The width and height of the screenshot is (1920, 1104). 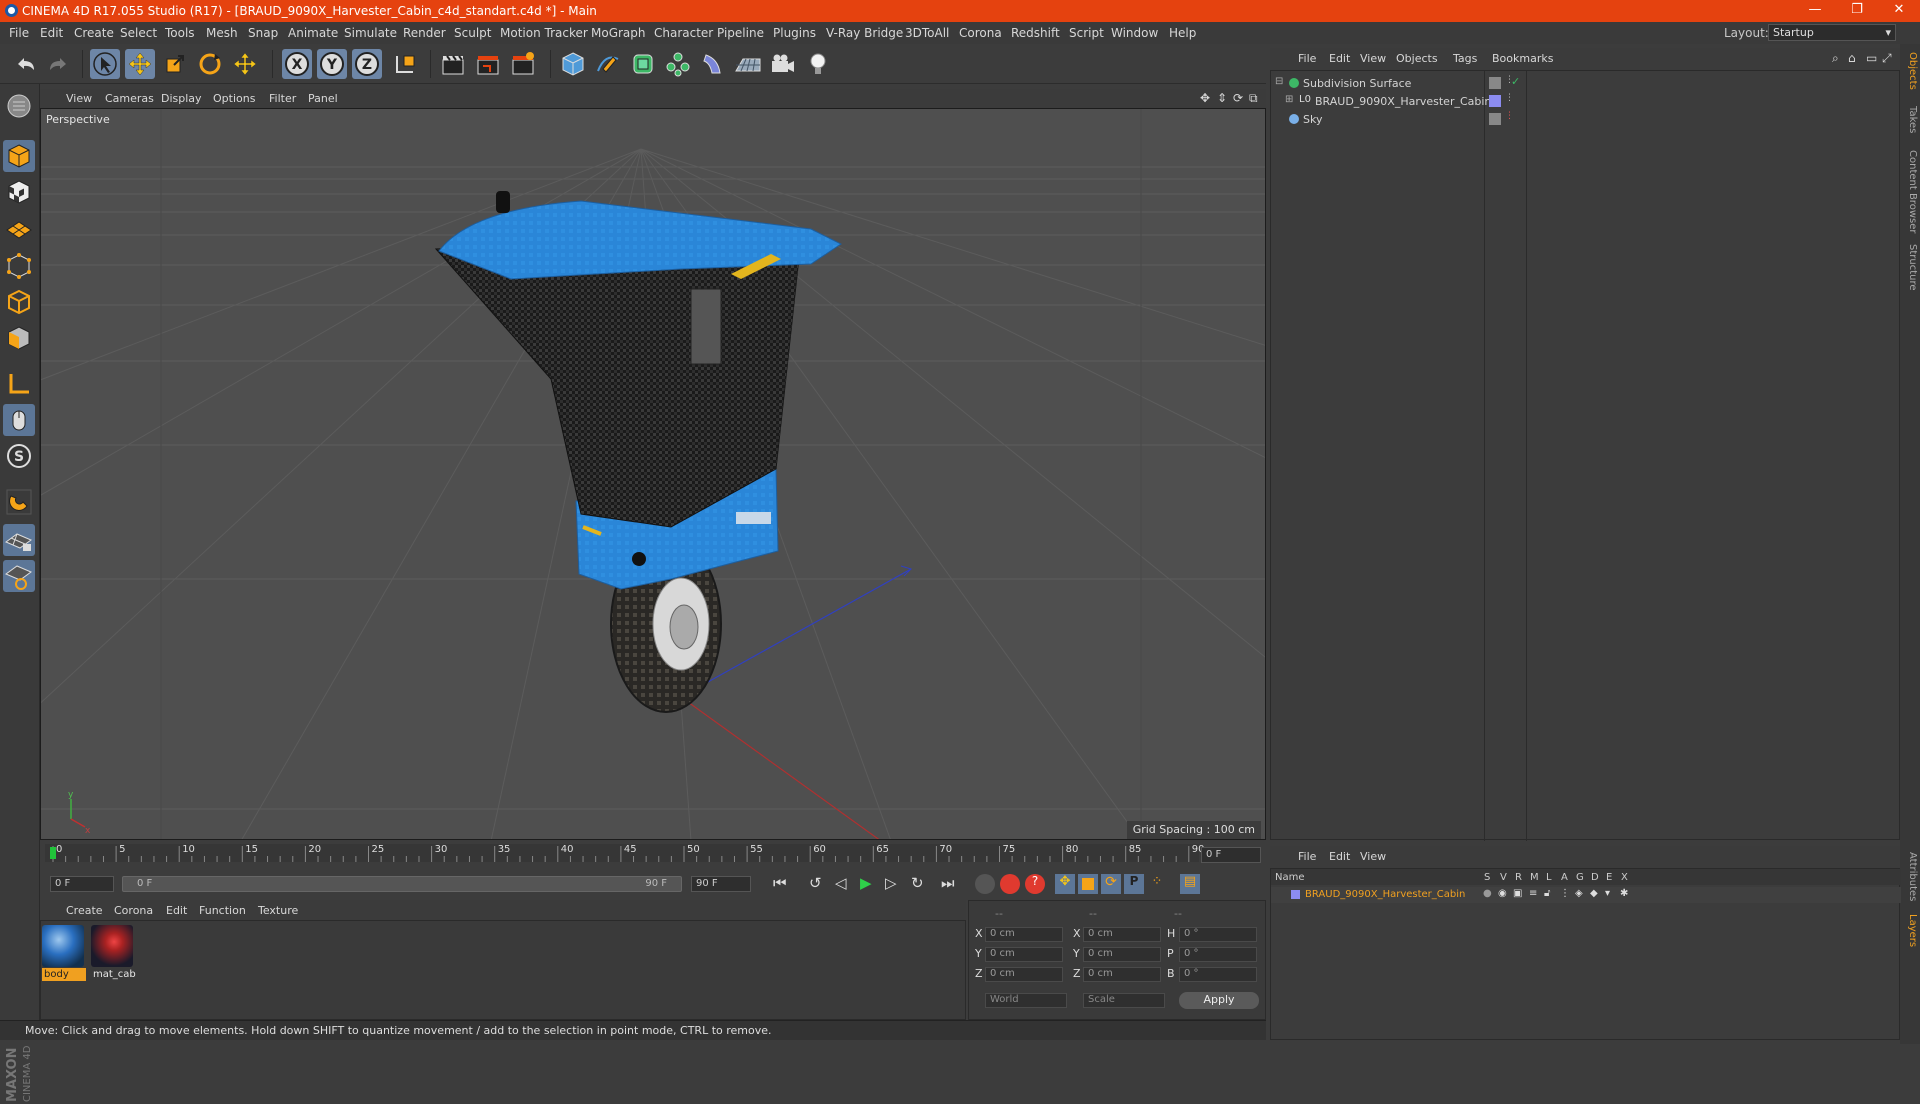 I want to click on col-expressions: E, so click(x=1609, y=877).